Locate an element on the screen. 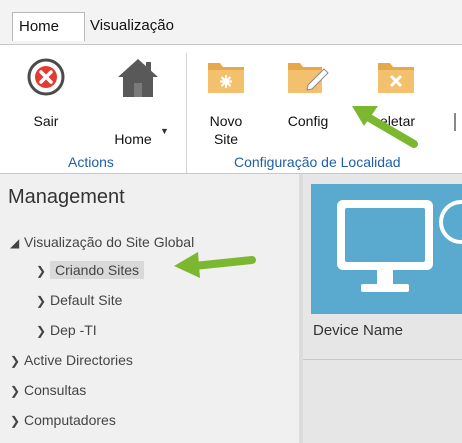 The height and width of the screenshot is (443, 462). monitor-icon is located at coordinates (399, 246).